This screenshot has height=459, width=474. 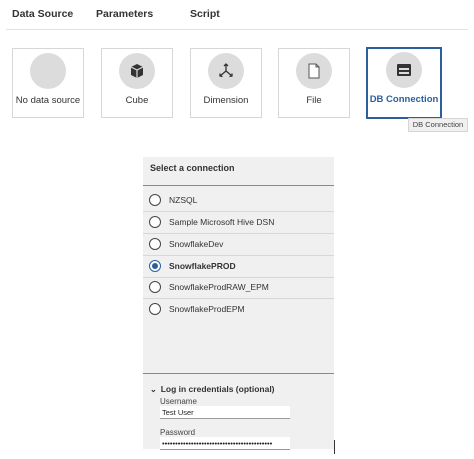 I want to click on connection-label: SnowflakeDev, so click(x=196, y=244).